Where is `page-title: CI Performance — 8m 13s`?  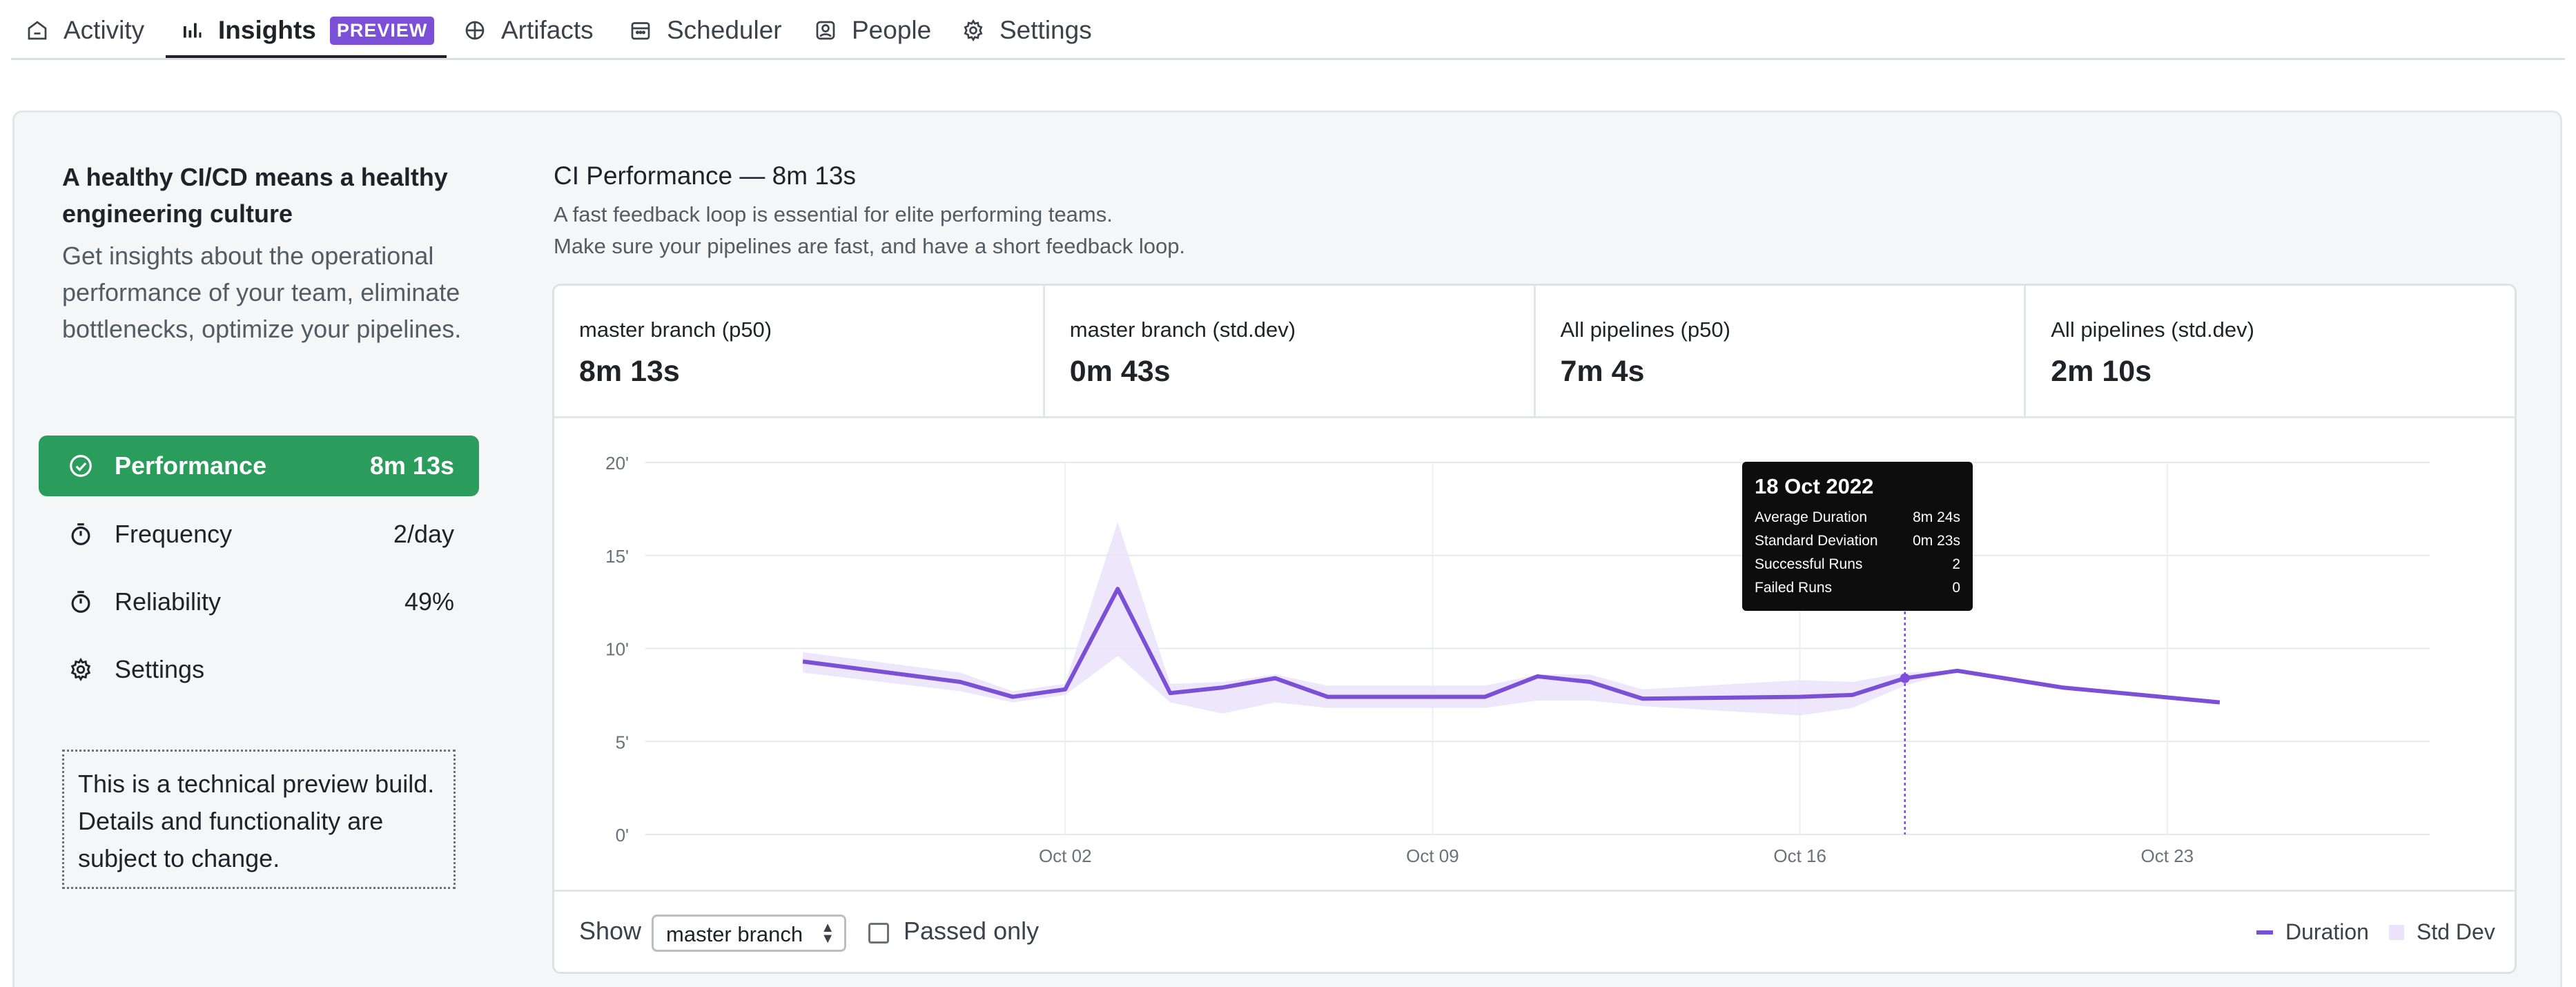
page-title: CI Performance — 8m 13s is located at coordinates (705, 176).